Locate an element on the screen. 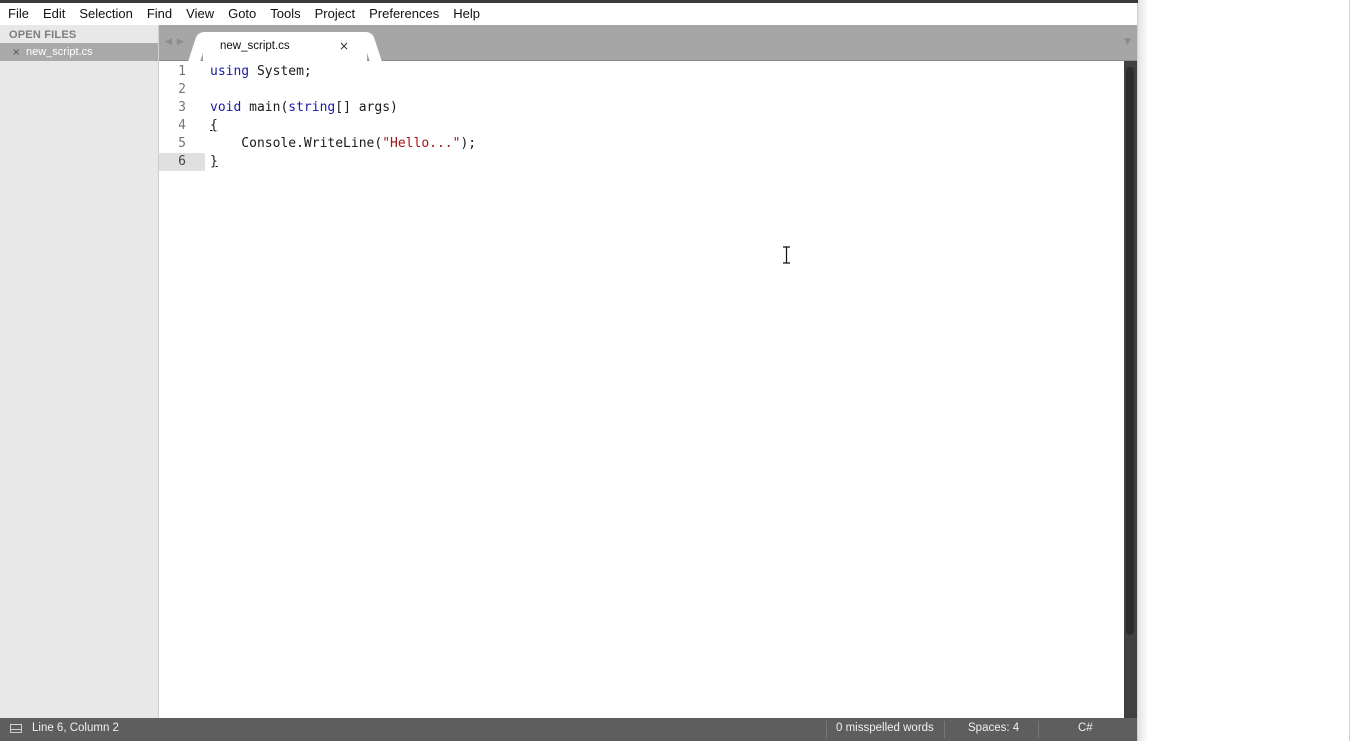 The width and height of the screenshot is (1362, 741). code-line: 5 Console.WriteLine("Hello..."); is located at coordinates (641, 144).